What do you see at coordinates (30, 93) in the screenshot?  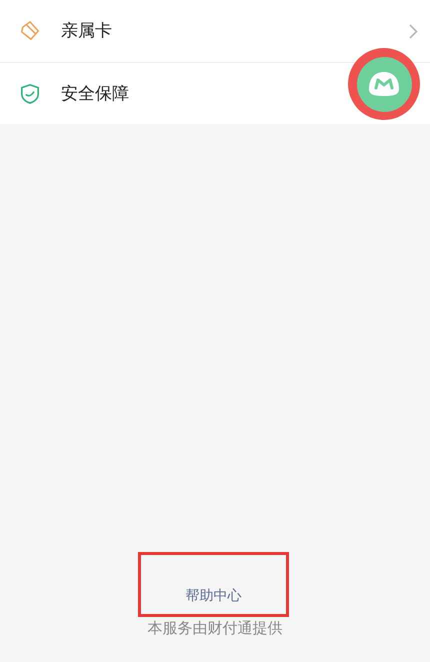 I see `shield-check-icon` at bounding box center [30, 93].